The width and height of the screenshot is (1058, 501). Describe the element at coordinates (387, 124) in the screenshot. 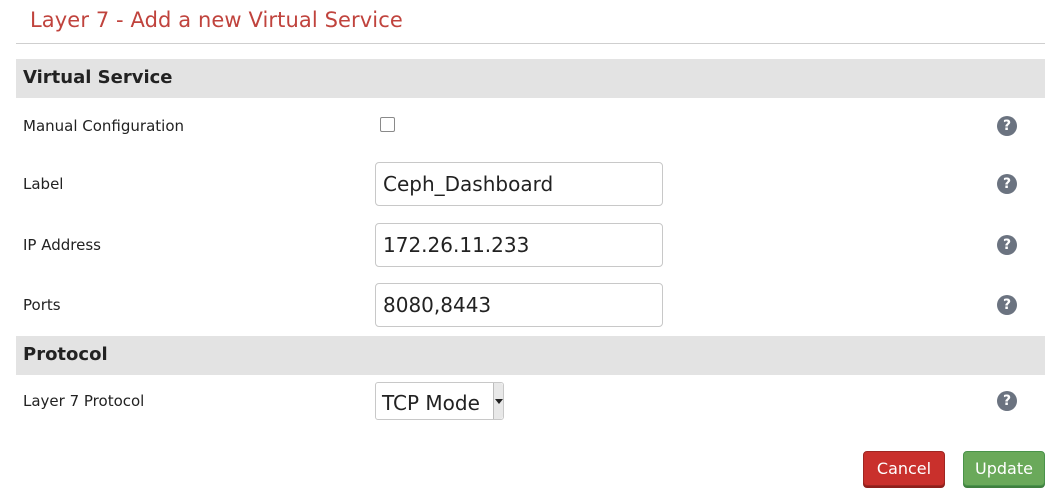

I see `manual-configuration-checkbox` at that location.